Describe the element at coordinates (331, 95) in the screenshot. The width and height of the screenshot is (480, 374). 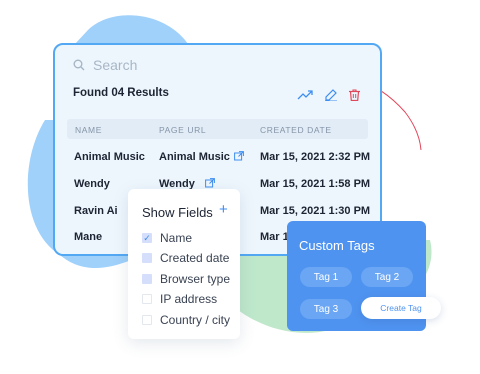
I see `edit-icon` at that location.